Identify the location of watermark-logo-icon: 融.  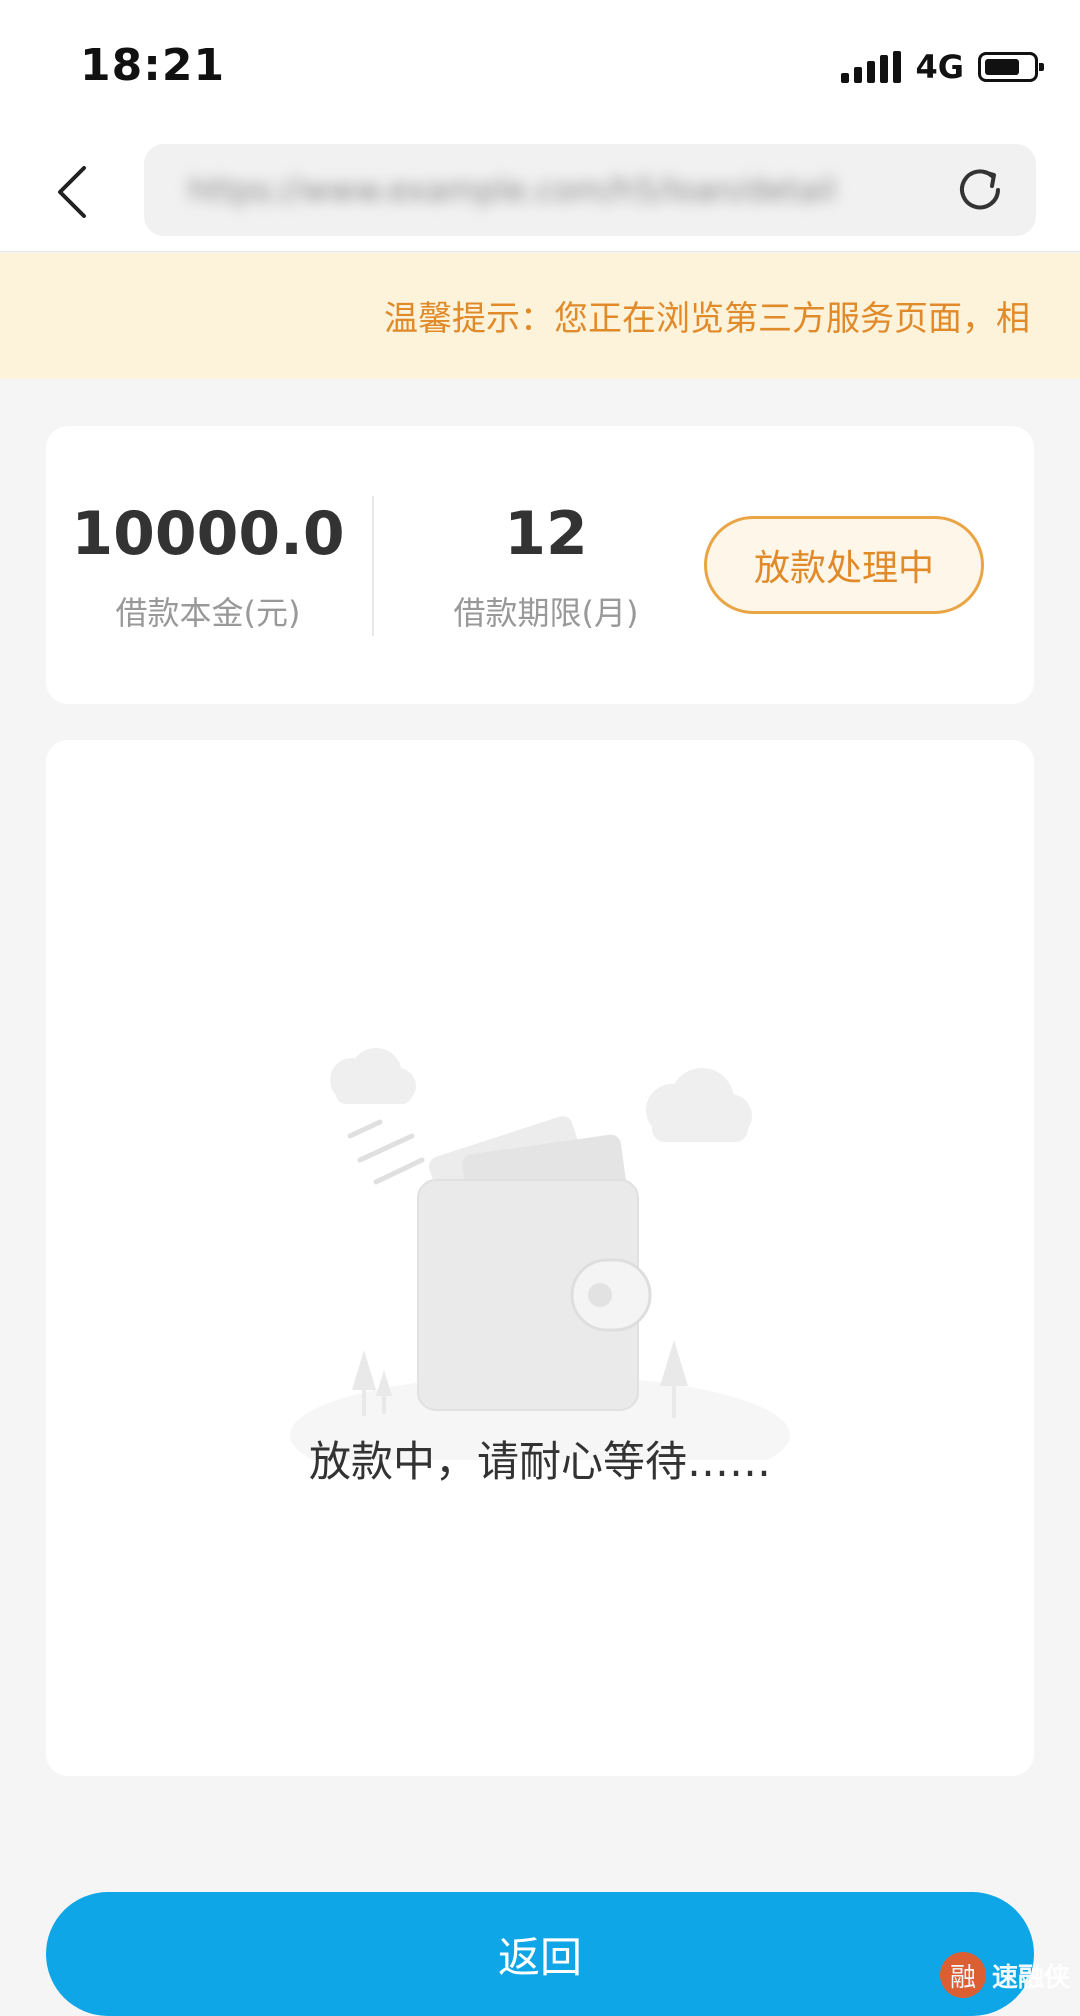
(963, 1975).